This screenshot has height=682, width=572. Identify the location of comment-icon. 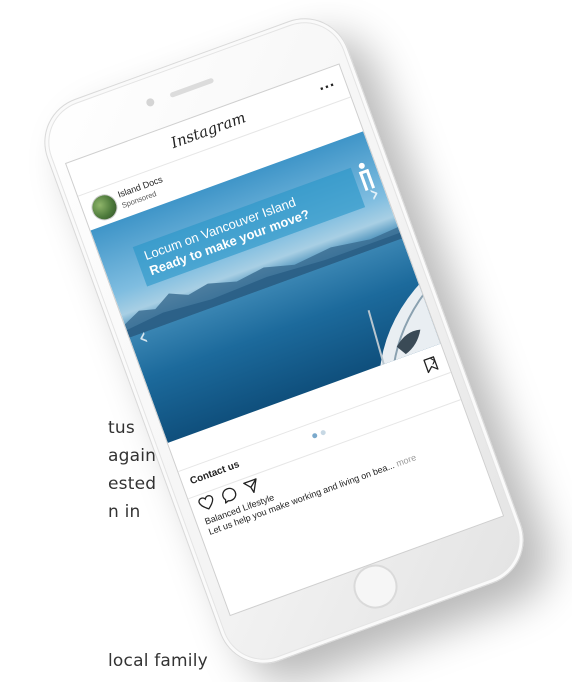
(229, 495).